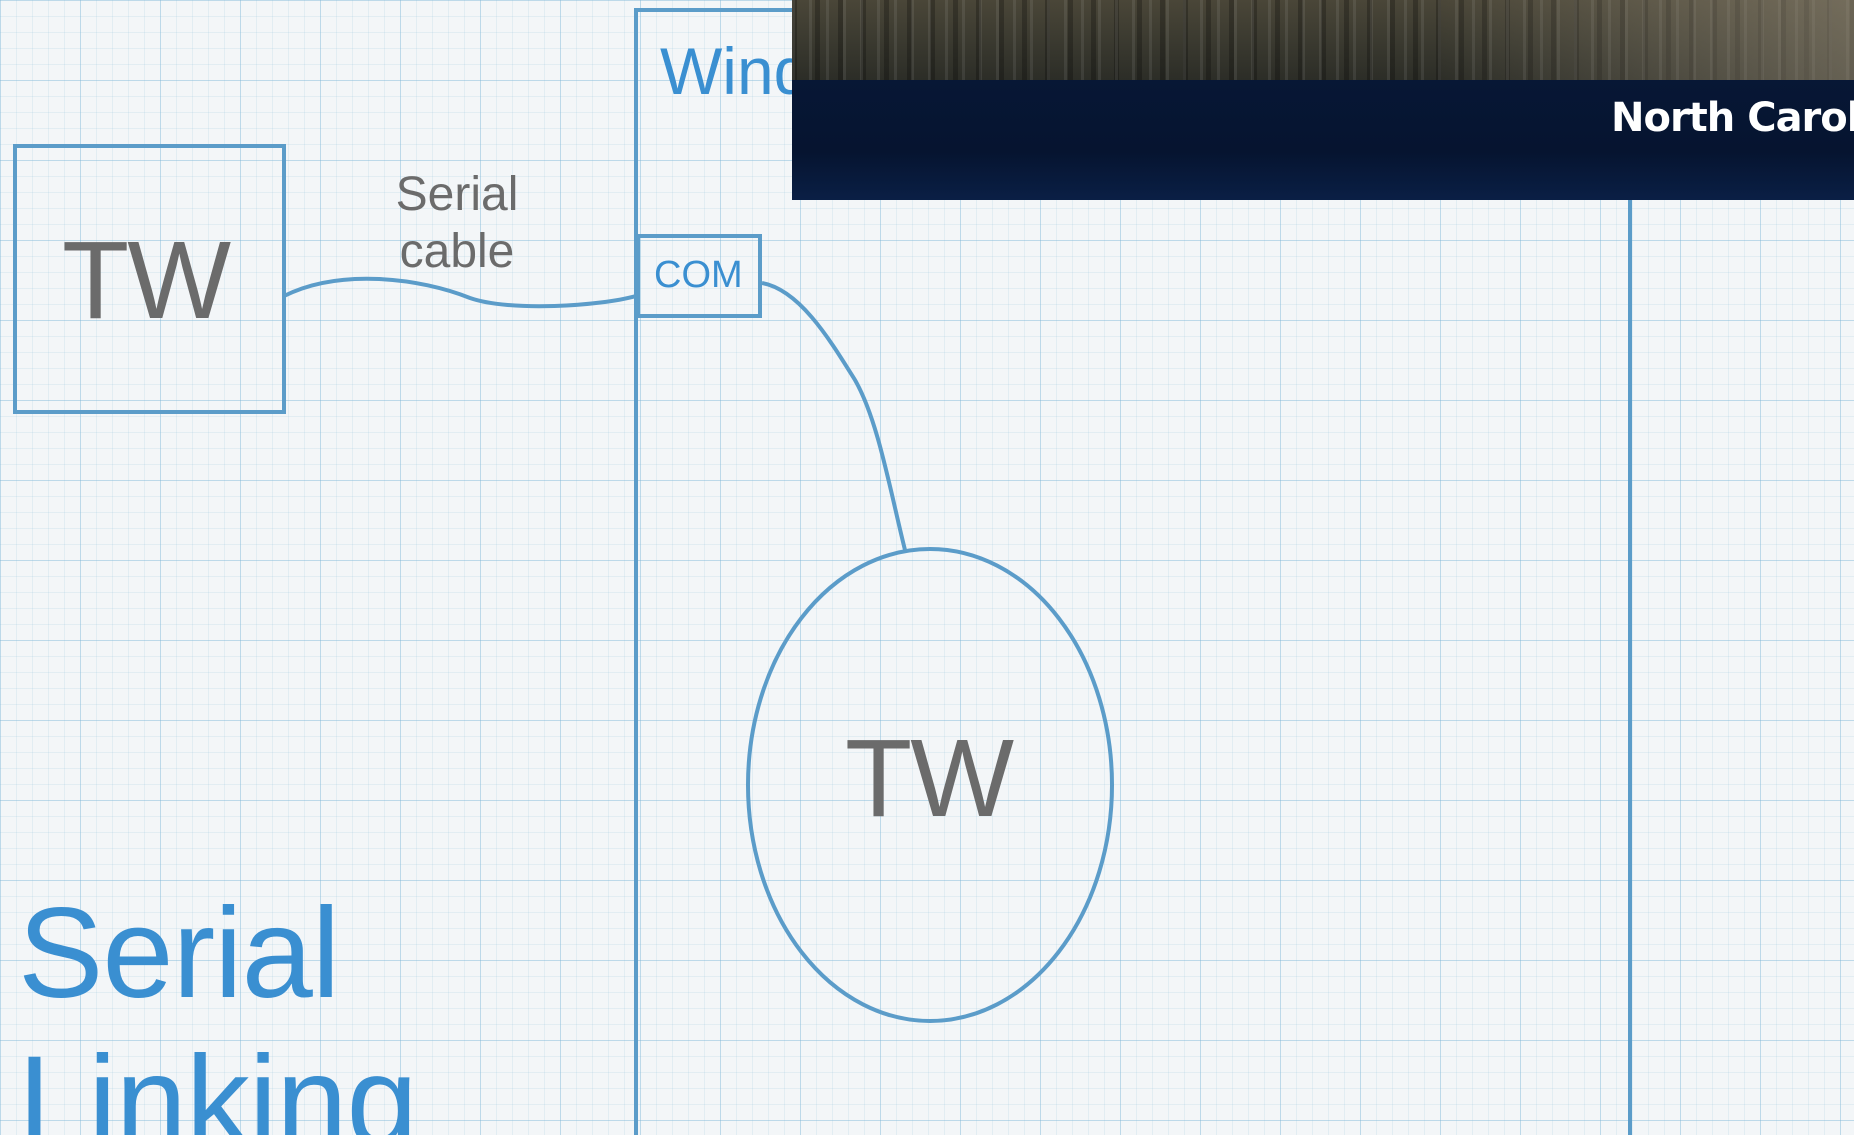 This screenshot has height=1135, width=1854. What do you see at coordinates (735, 71) in the screenshot?
I see `windows-label: Wind` at bounding box center [735, 71].